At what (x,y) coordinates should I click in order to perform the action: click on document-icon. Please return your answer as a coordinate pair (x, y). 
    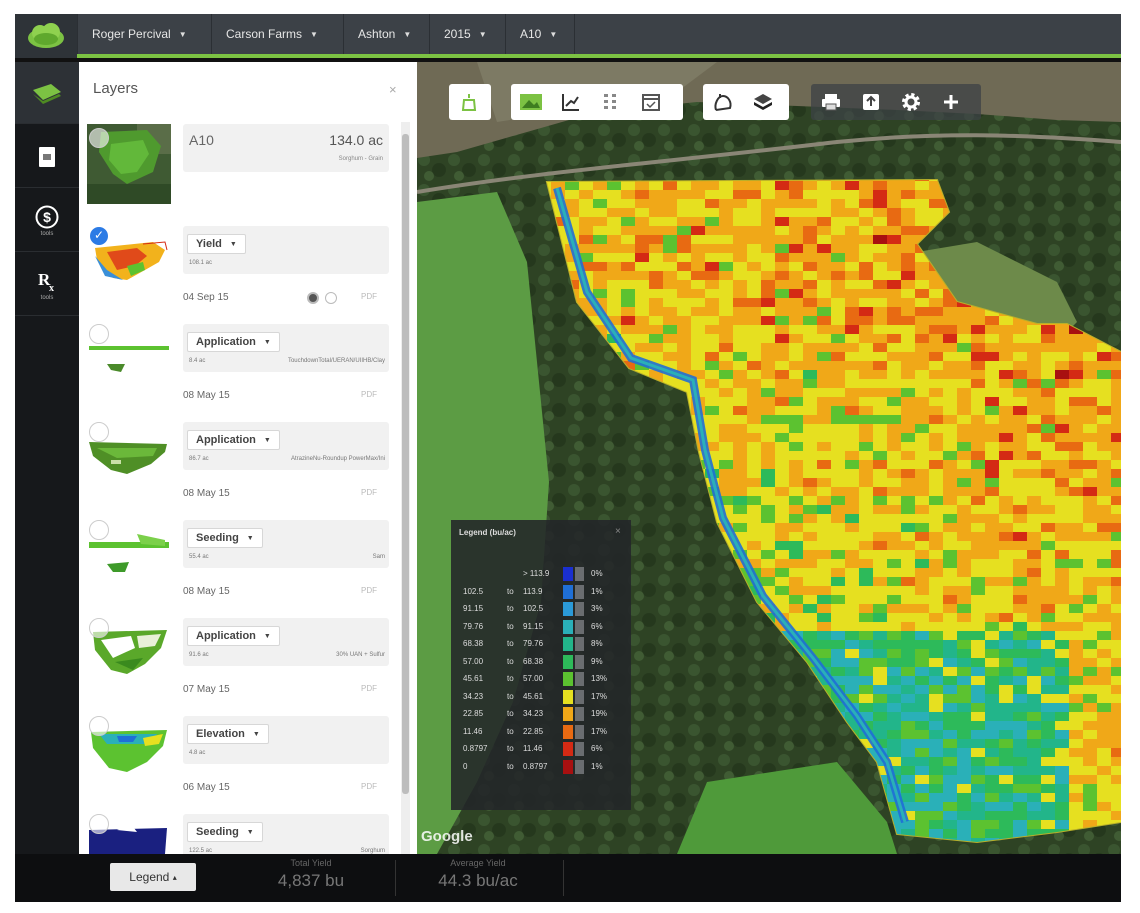
    Looking at the image, I should click on (47, 156).